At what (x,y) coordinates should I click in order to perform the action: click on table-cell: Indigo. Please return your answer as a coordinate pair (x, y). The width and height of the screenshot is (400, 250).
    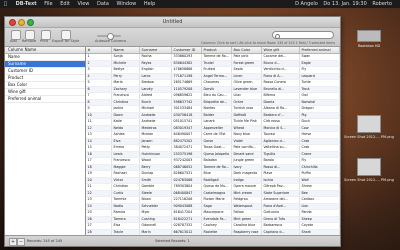
    Looking at the image, I should click on (247, 180).